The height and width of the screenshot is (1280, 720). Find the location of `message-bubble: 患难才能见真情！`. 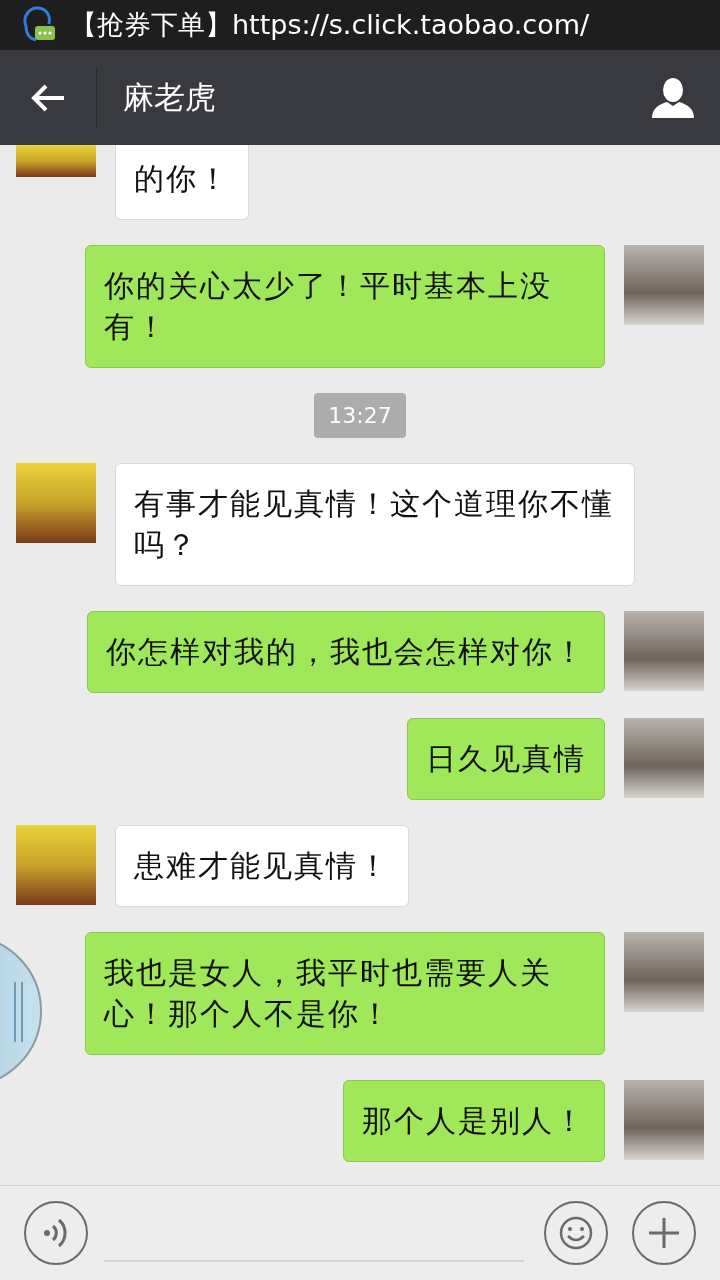

message-bubble: 患难才能见真情！ is located at coordinates (262, 866).